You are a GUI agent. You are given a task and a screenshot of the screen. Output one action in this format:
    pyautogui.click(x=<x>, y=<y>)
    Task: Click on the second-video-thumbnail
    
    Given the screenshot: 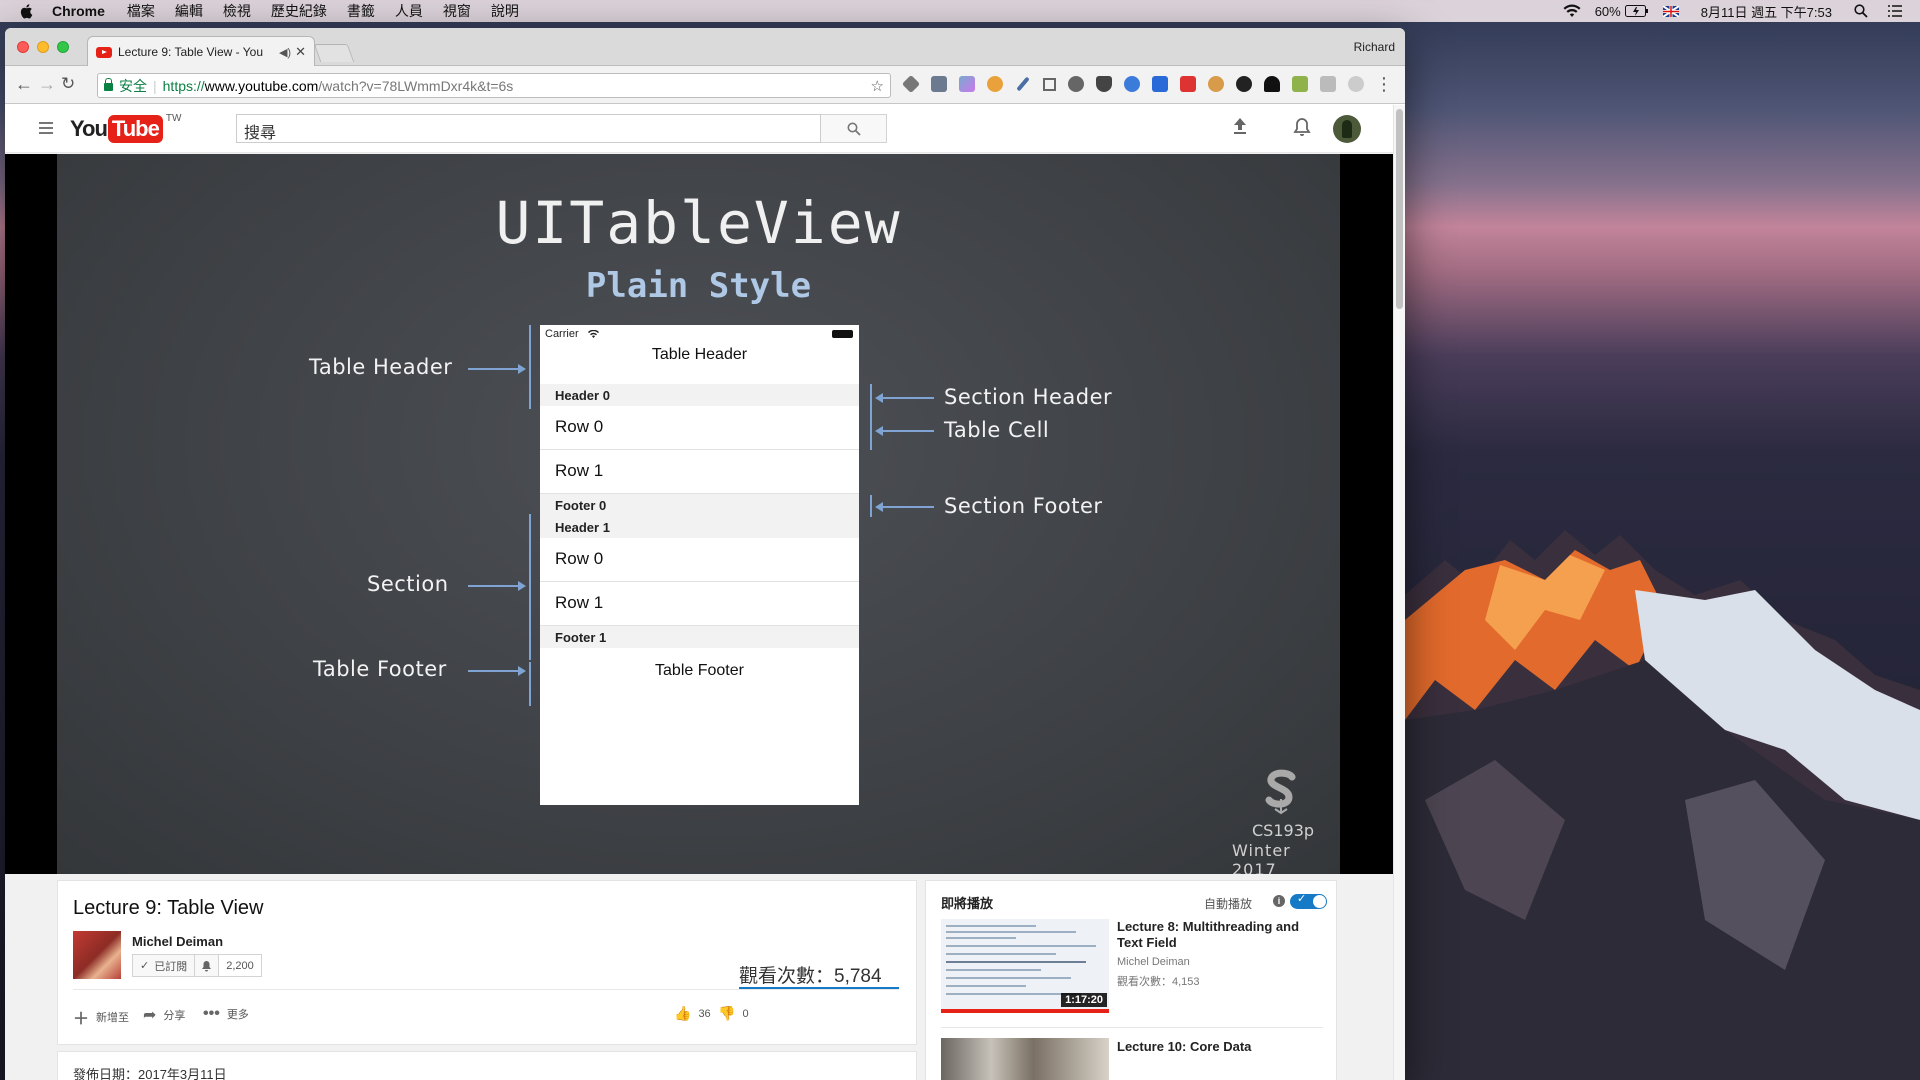 What is the action you would take?
    pyautogui.click(x=1025, y=1059)
    